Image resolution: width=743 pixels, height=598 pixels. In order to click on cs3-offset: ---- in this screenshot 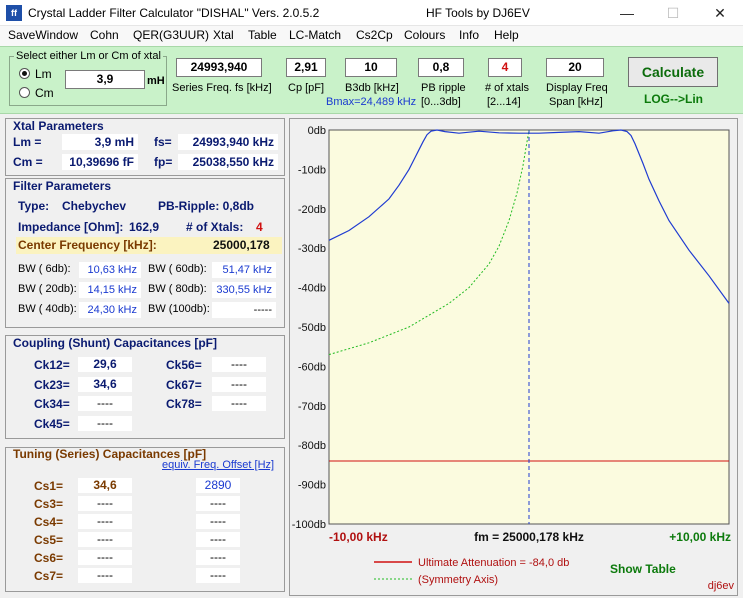, I will do `click(218, 503)`.